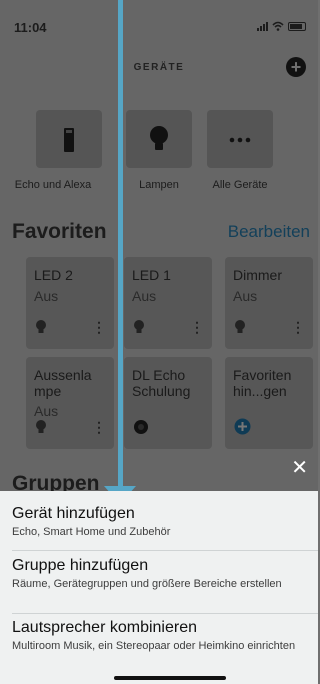 The height and width of the screenshot is (684, 320). What do you see at coordinates (30, 27) in the screenshot?
I see `status-time: 11:04` at bounding box center [30, 27].